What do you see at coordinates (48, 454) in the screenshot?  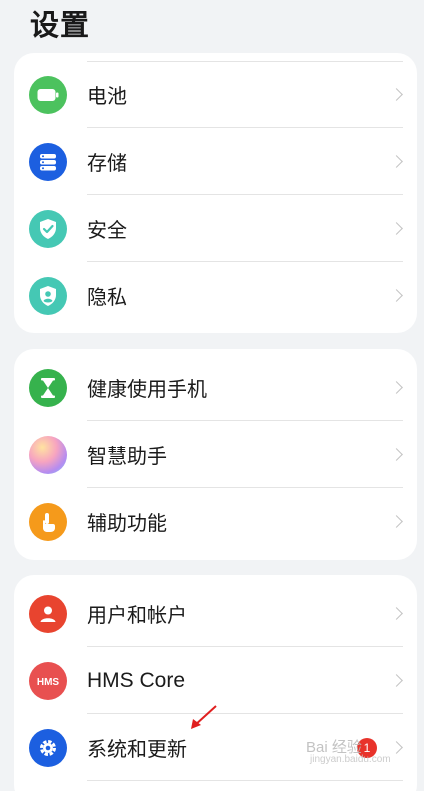 I see `assistant-orb-icon` at bounding box center [48, 454].